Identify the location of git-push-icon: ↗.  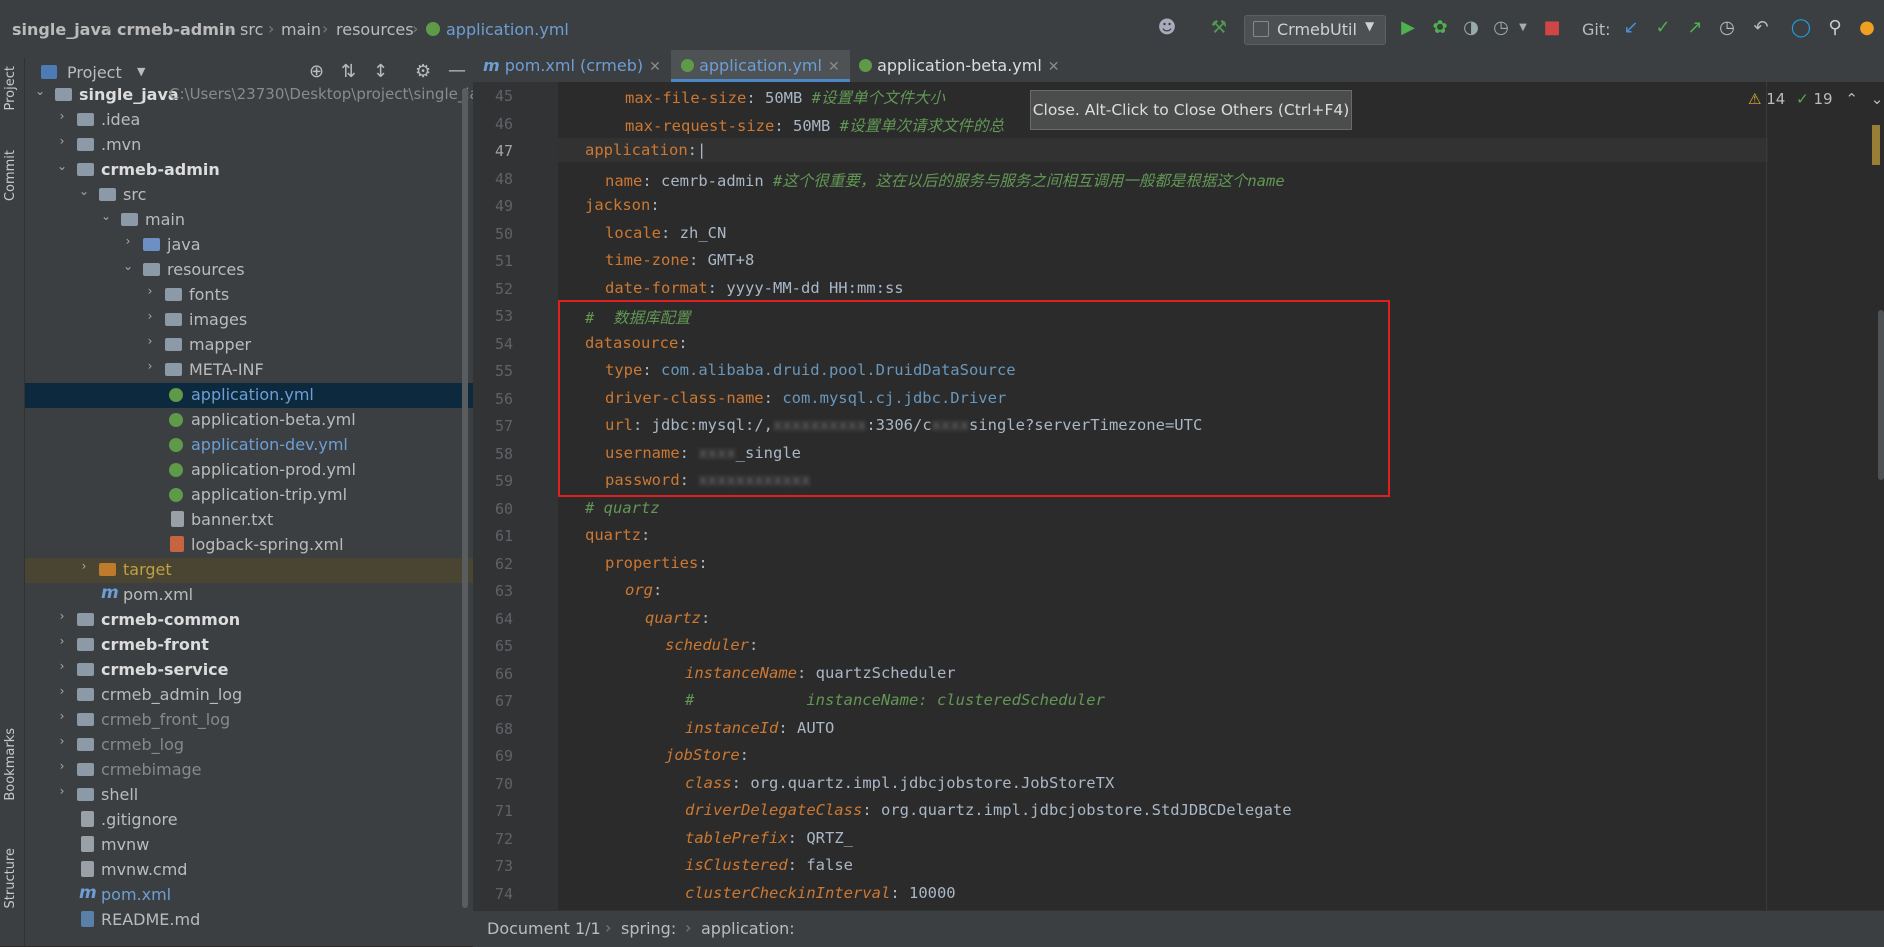
(1695, 28).